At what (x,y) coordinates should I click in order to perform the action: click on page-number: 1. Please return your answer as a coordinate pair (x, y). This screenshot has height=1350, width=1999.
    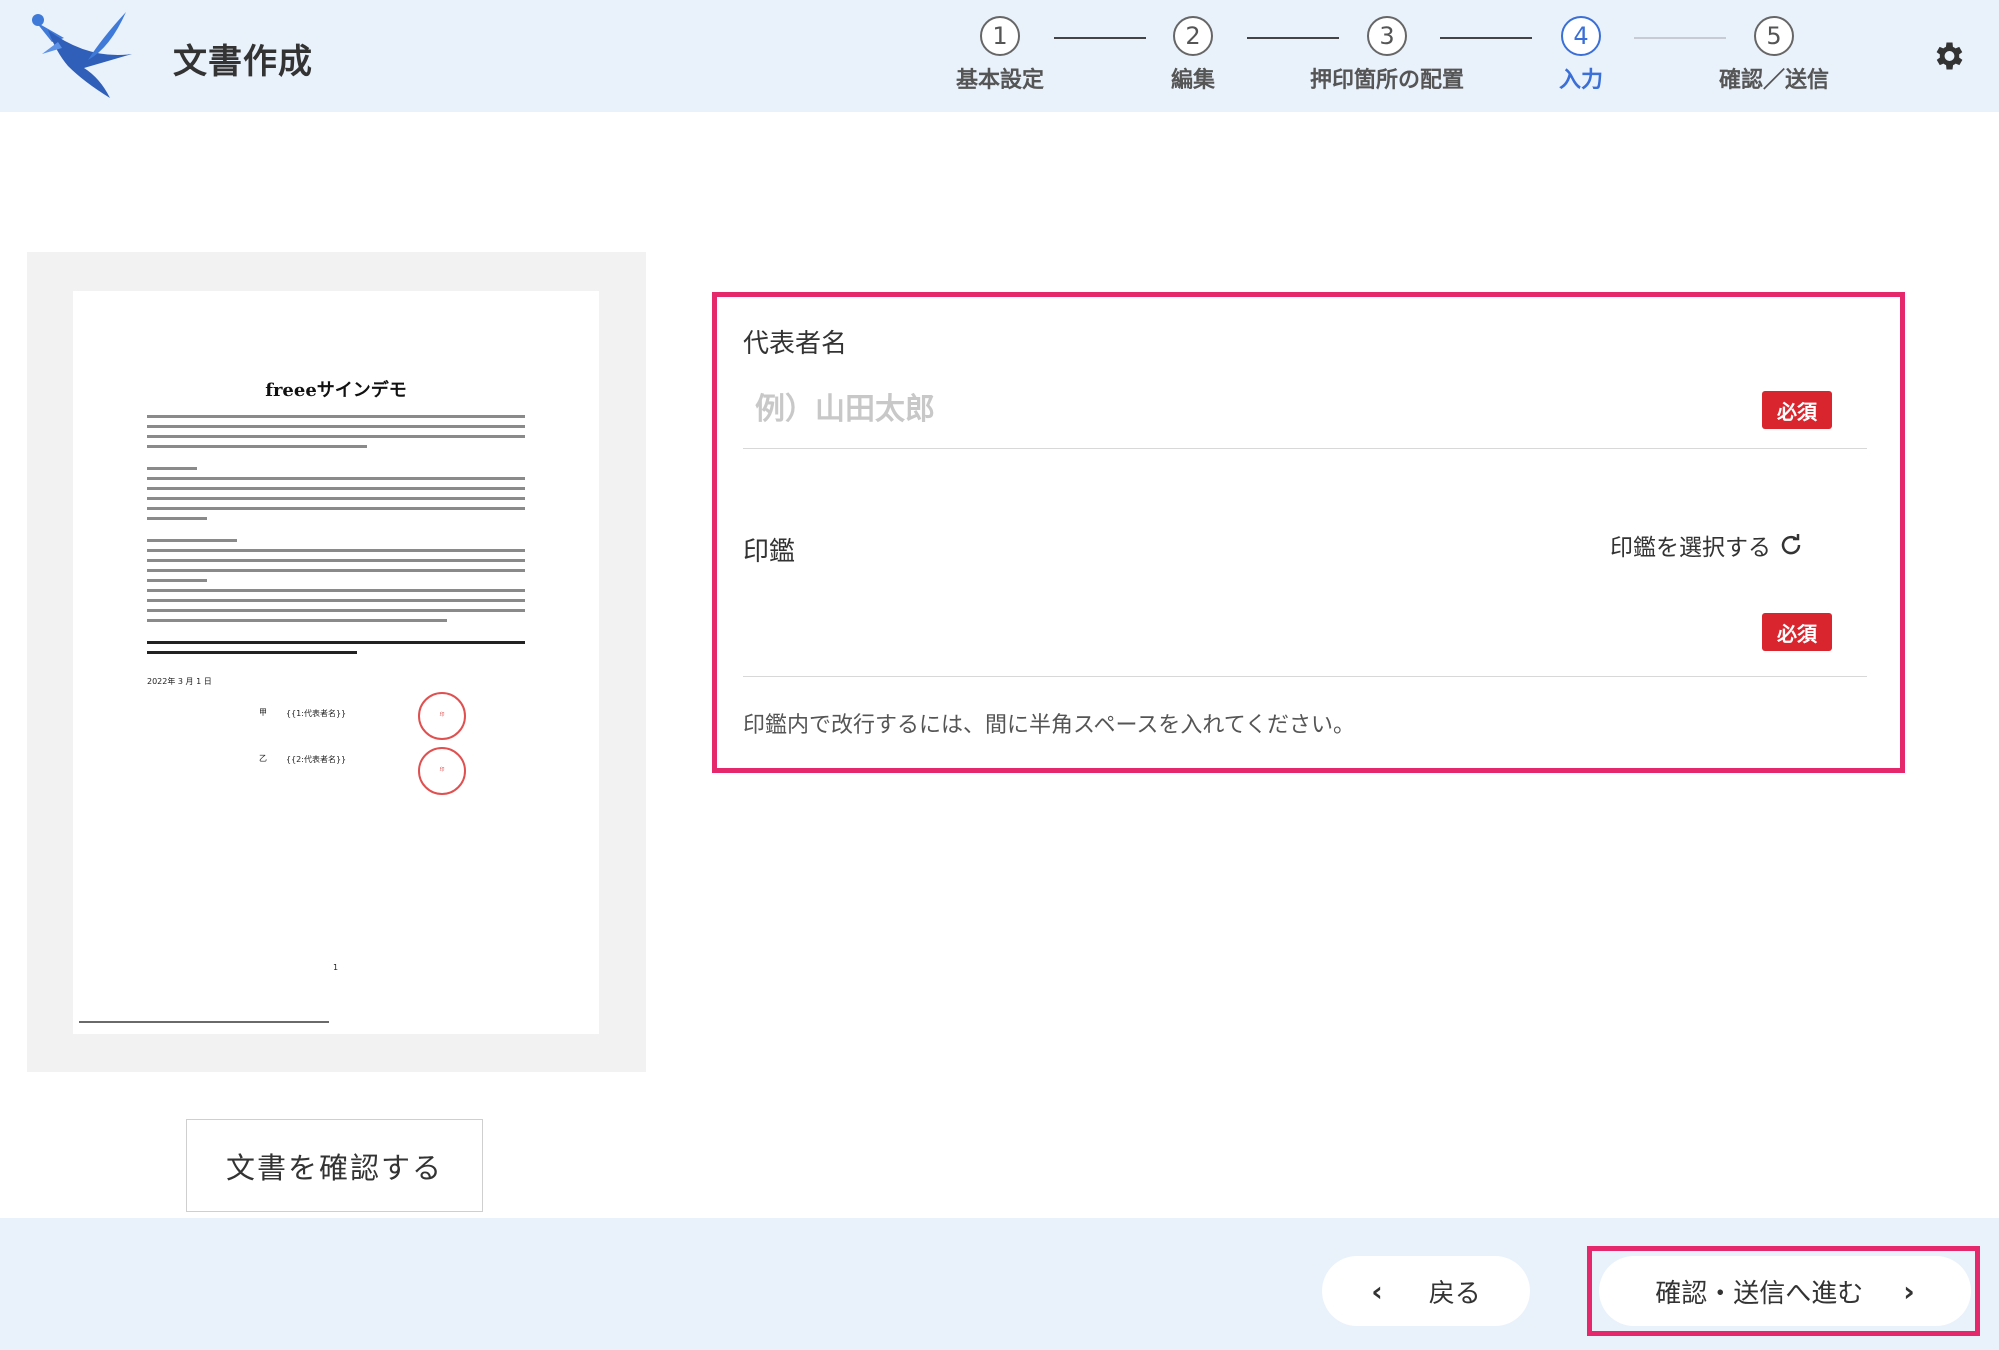
    Looking at the image, I should click on (336, 967).